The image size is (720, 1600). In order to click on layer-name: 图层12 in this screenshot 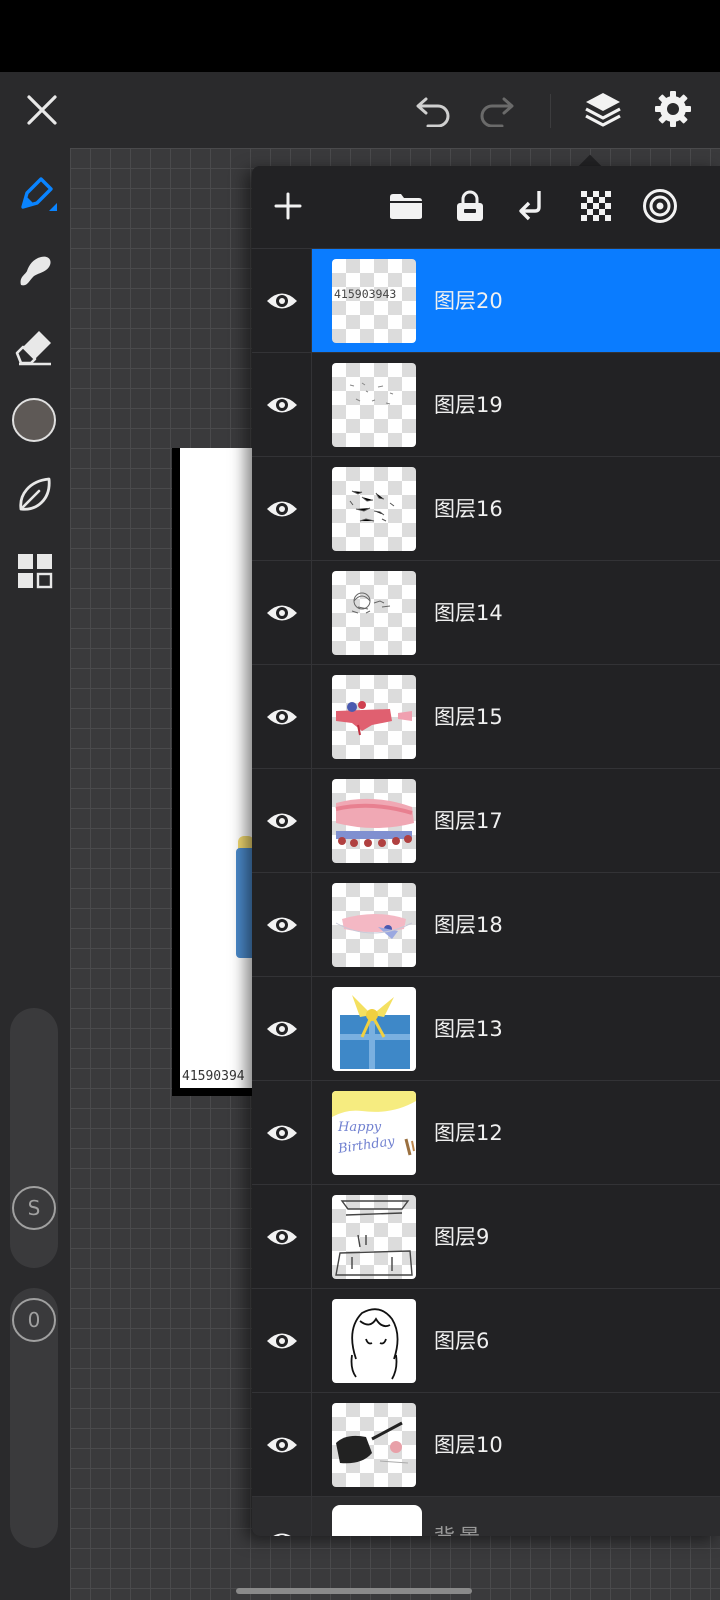, I will do `click(468, 1133)`.